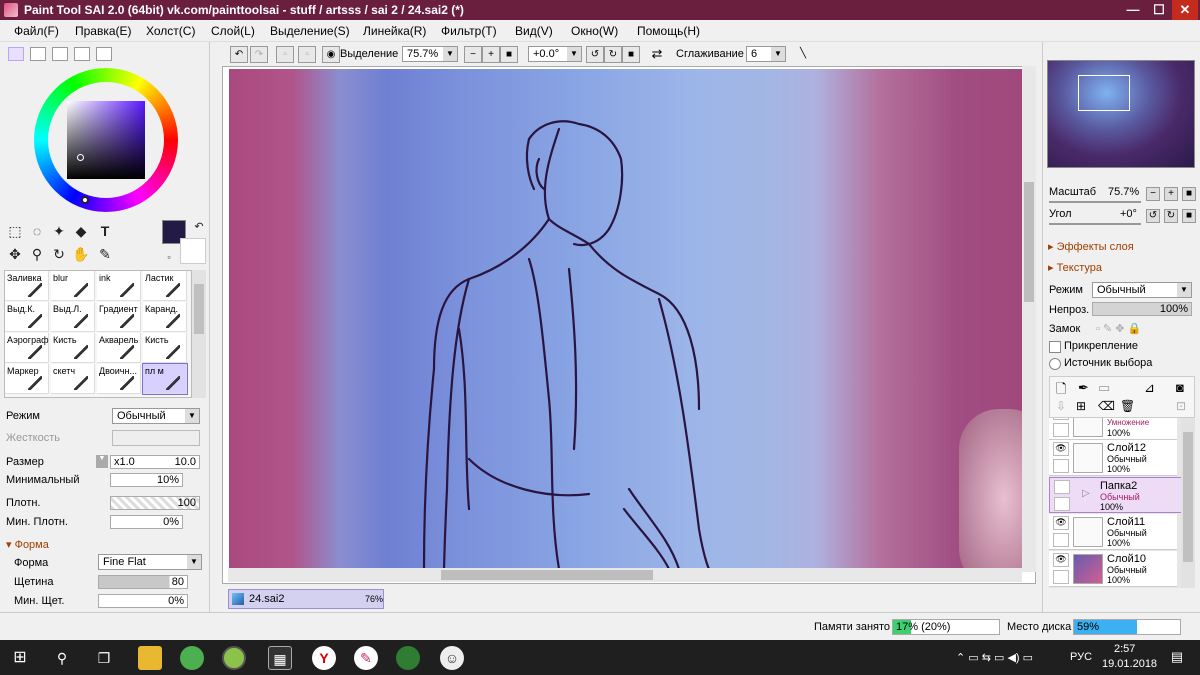 This screenshot has width=1200, height=675. What do you see at coordinates (15, 254) in the screenshot?
I see `move-icon: ✥` at bounding box center [15, 254].